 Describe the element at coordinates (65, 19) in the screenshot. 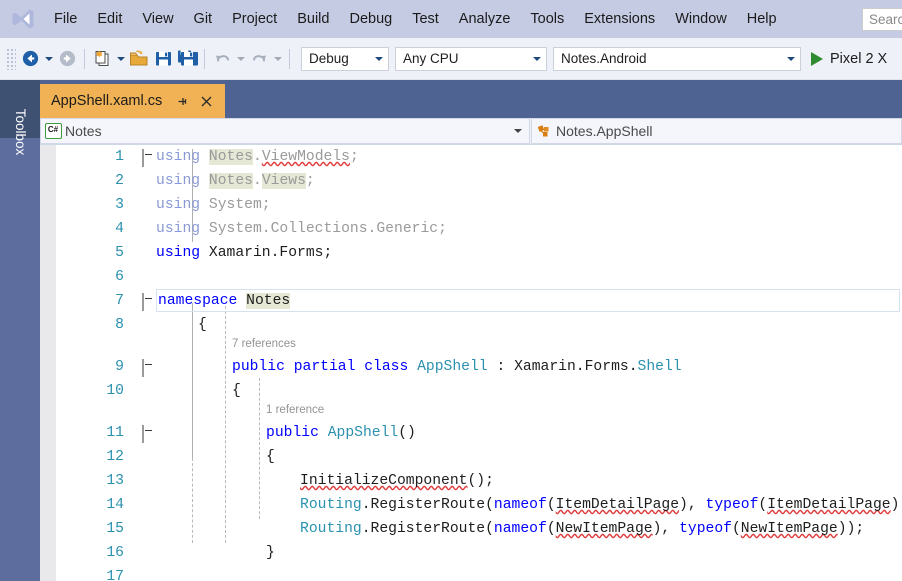

I see `menu-item-file: File` at that location.